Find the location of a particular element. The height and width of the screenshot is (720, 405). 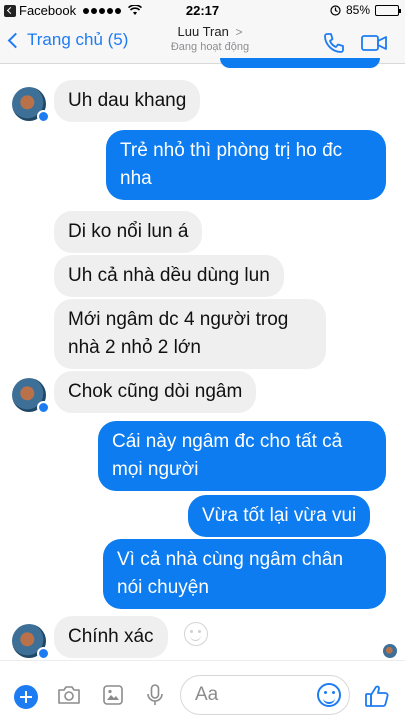

chevron-right-icon: > is located at coordinates (239, 32).